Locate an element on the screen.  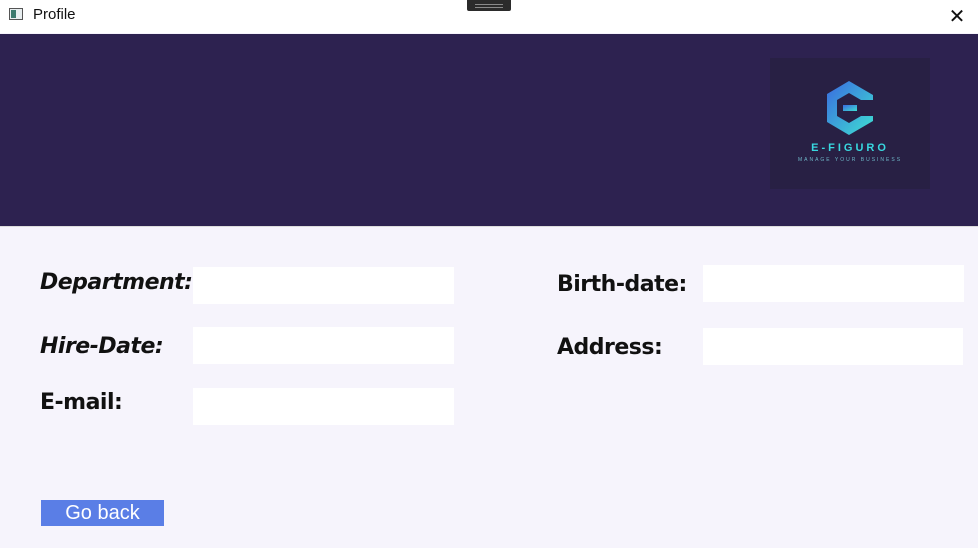
logo-icon is located at coordinates (850, 108).